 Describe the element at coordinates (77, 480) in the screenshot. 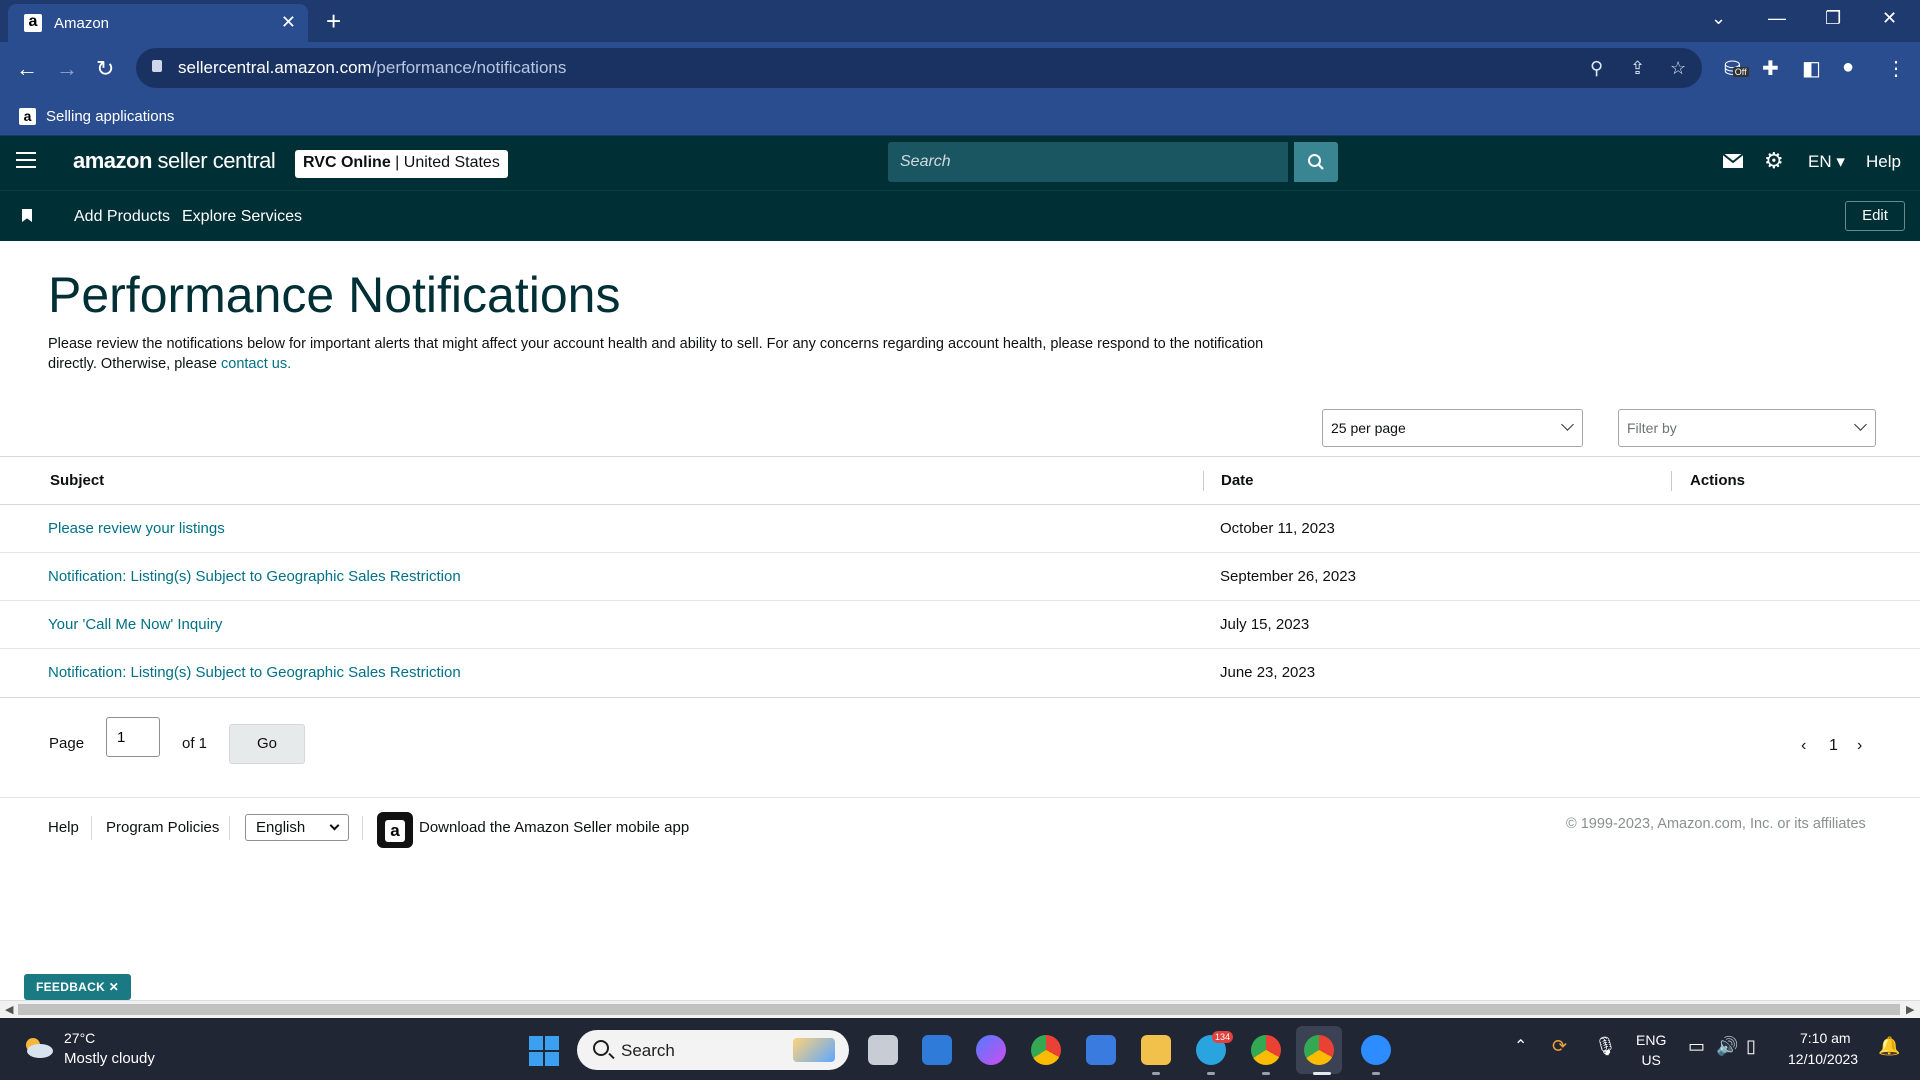

I see `column-subject: Subject` at that location.